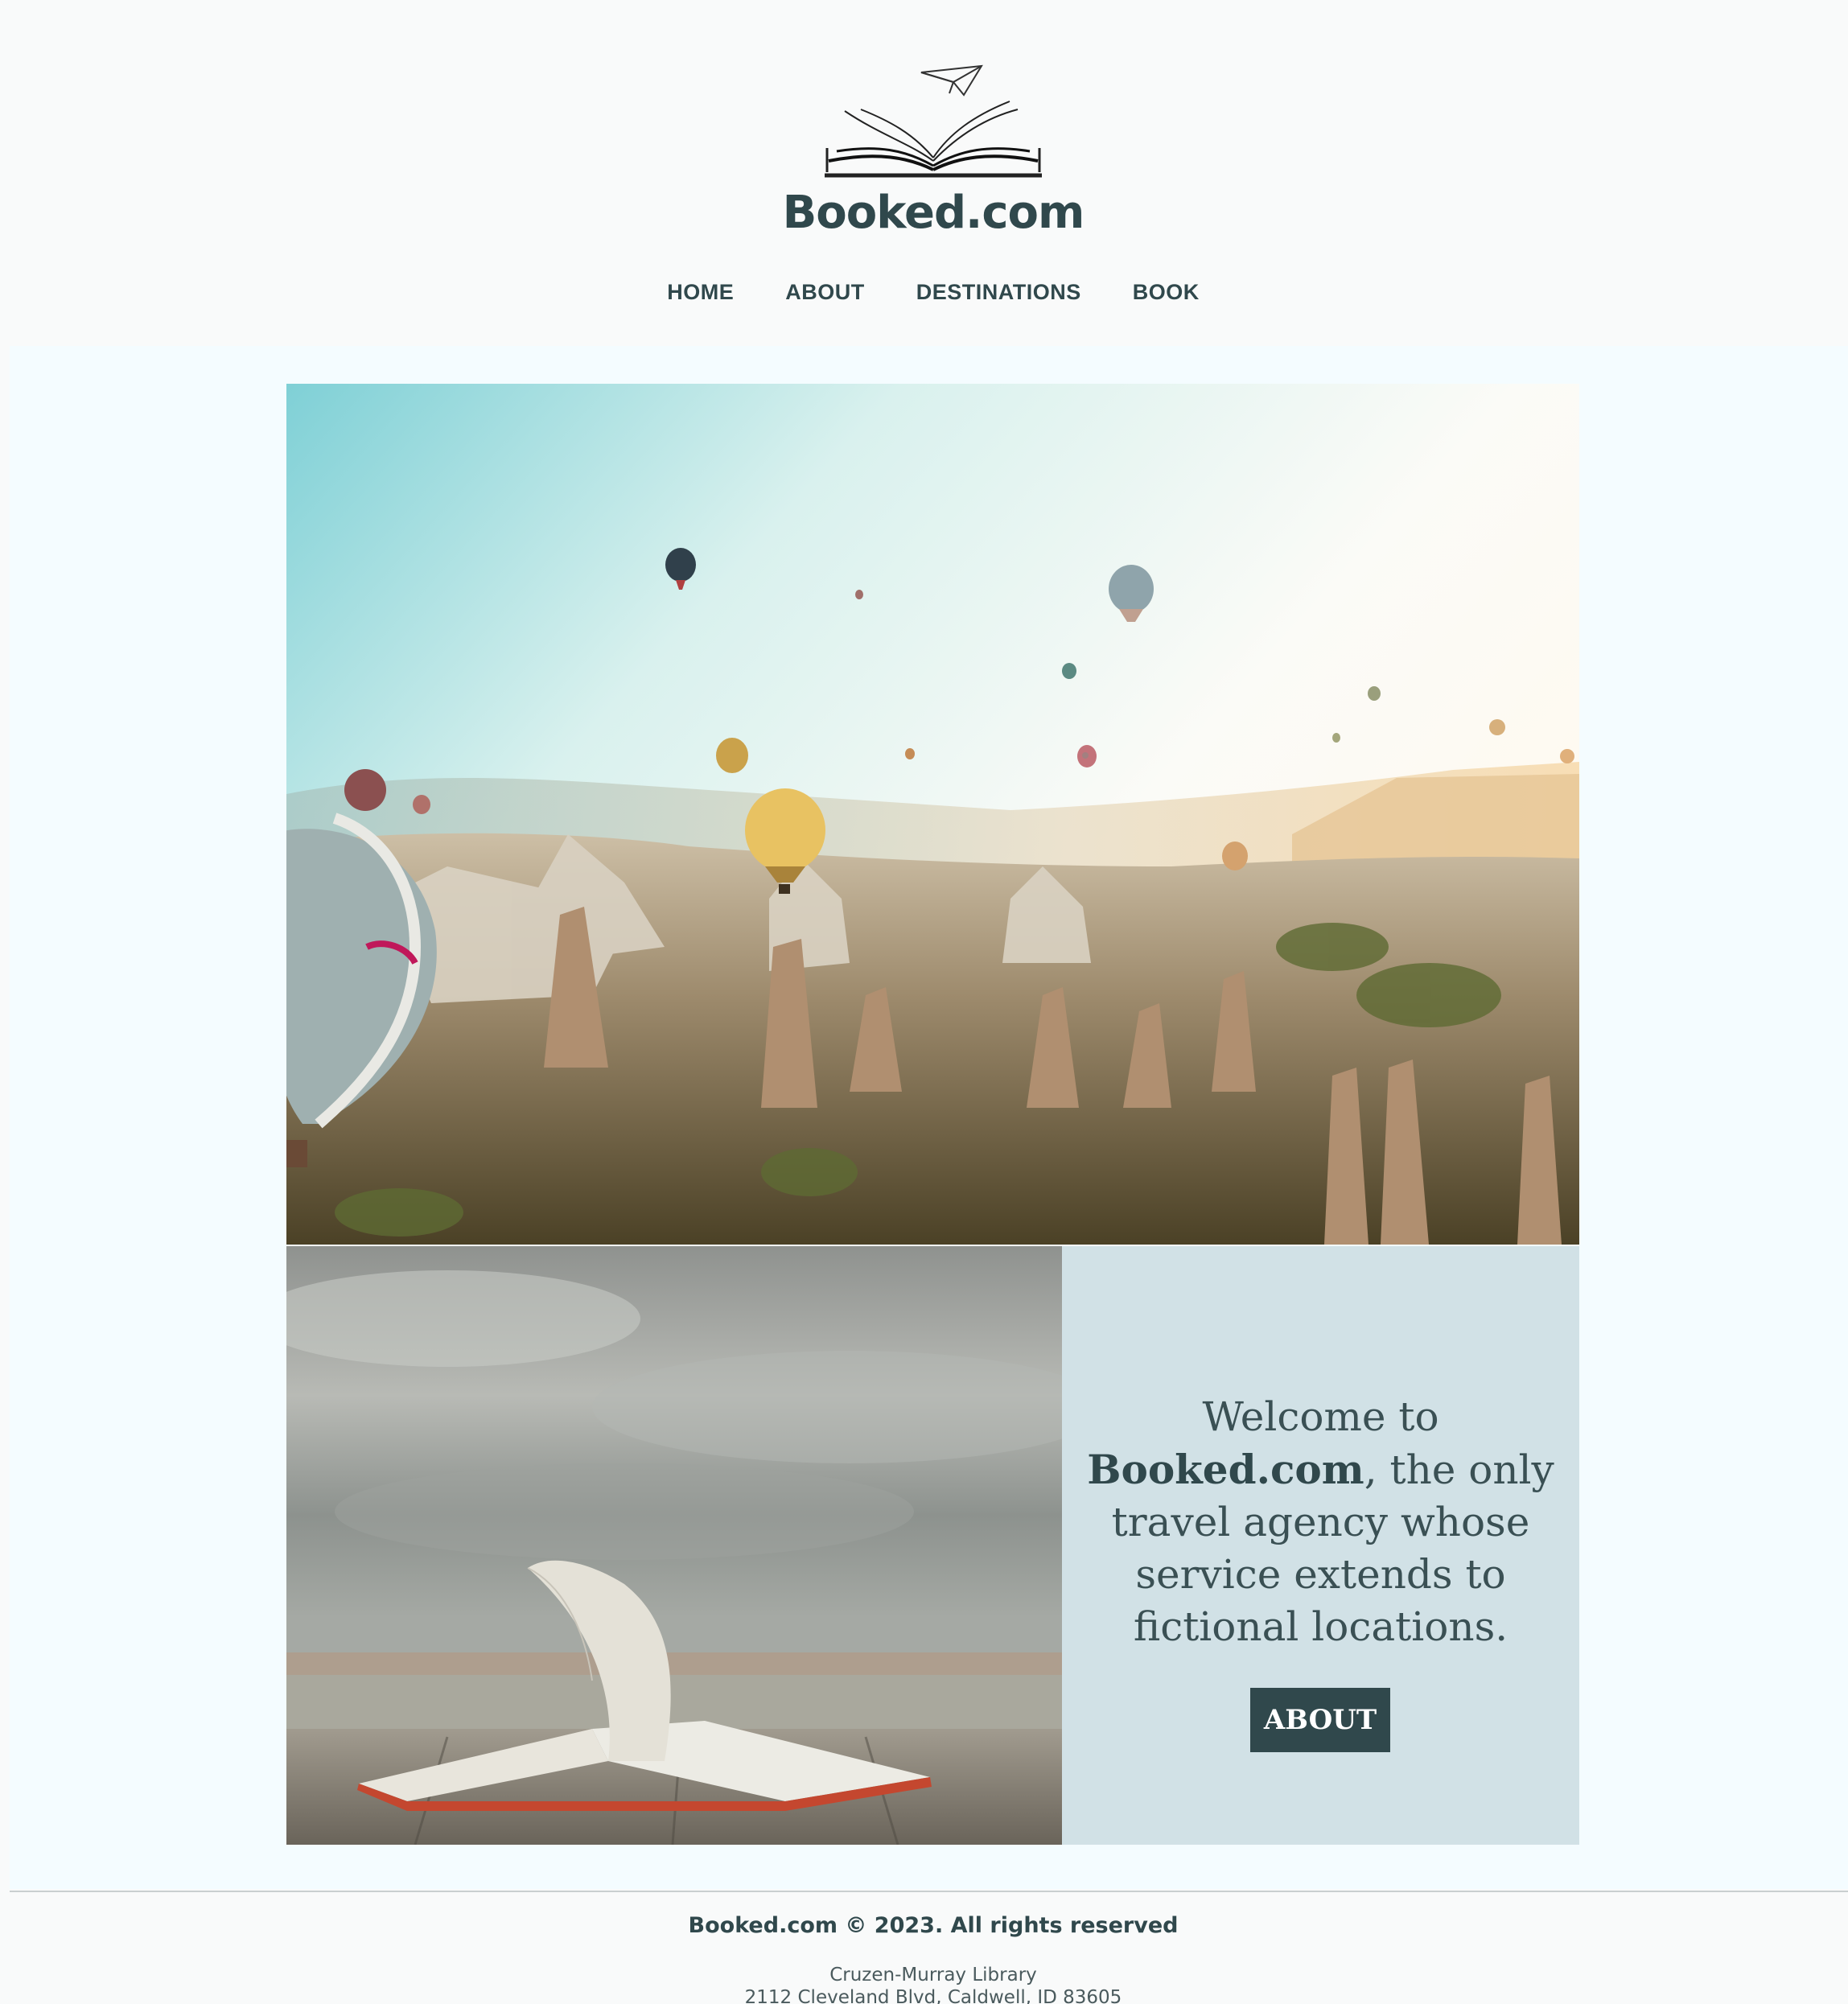  Describe the element at coordinates (933, 1995) in the screenshot. I see `footer-address-line2: 2112 Cleveland Blvd, Caldwell, ID 83605` at that location.